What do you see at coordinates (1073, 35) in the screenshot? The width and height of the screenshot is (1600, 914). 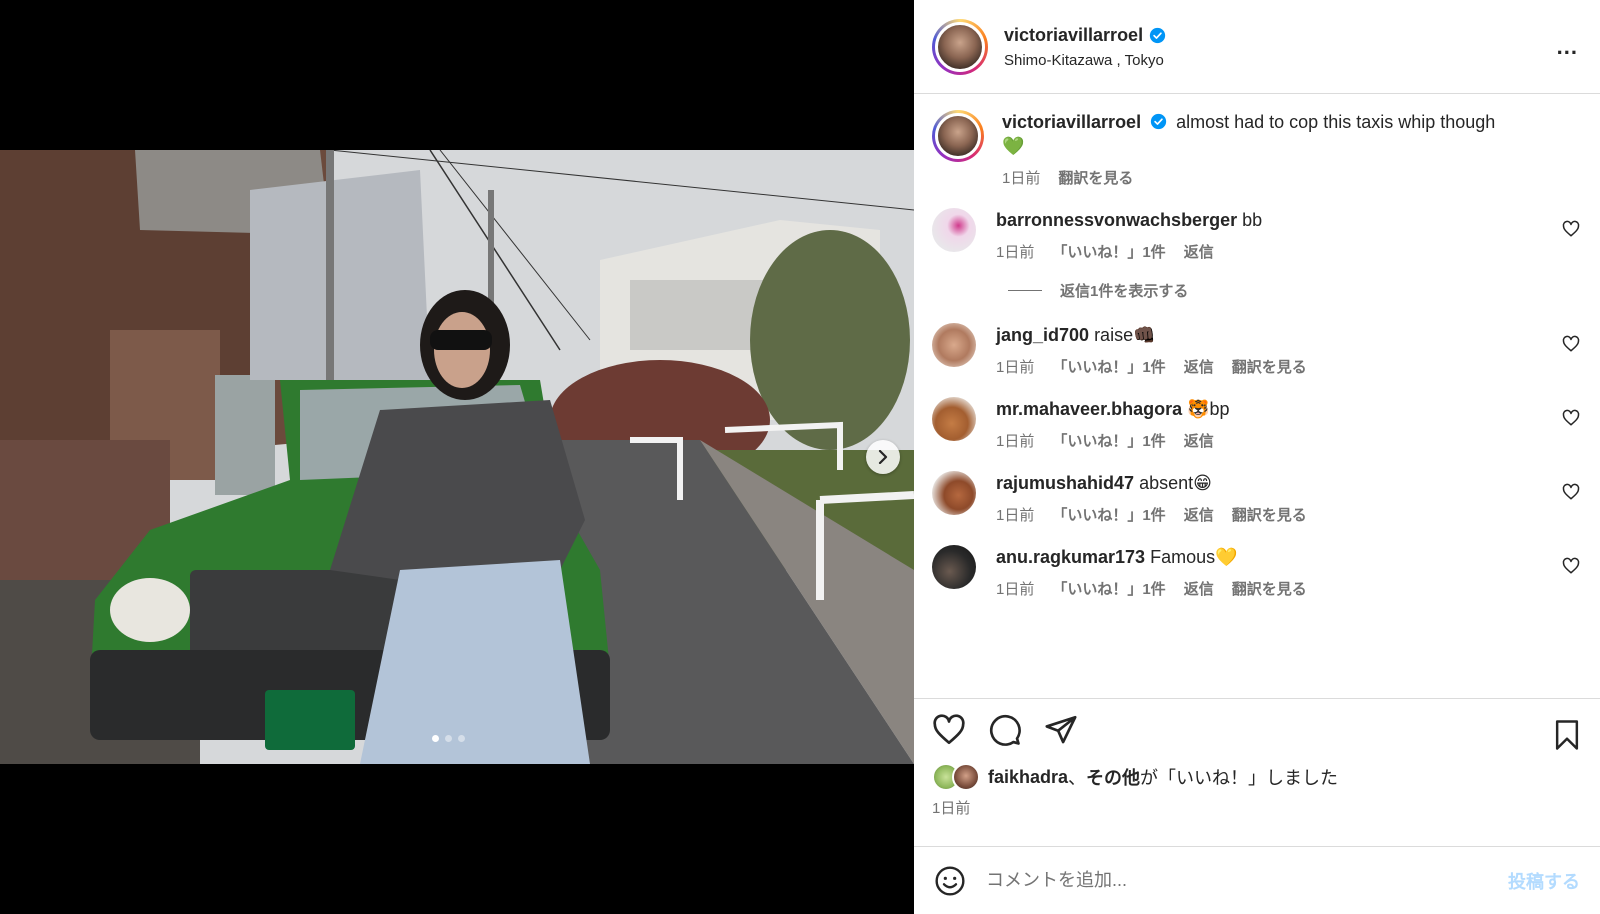 I see `author-username: victoriavillarroel` at bounding box center [1073, 35].